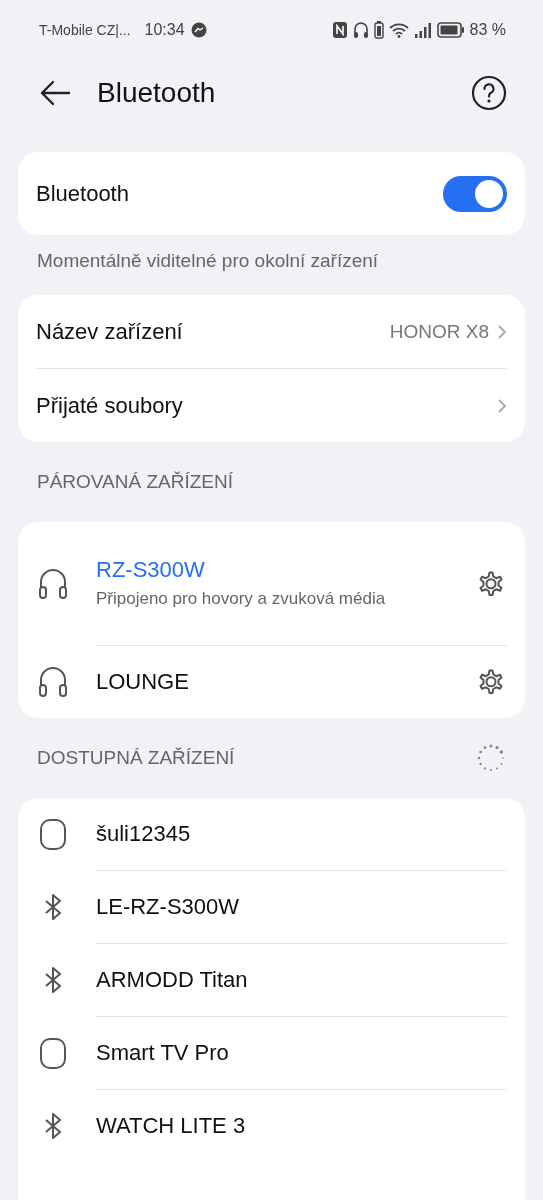  Describe the element at coordinates (82, 193) in the screenshot. I see `setting-label: Bluetooth` at that location.